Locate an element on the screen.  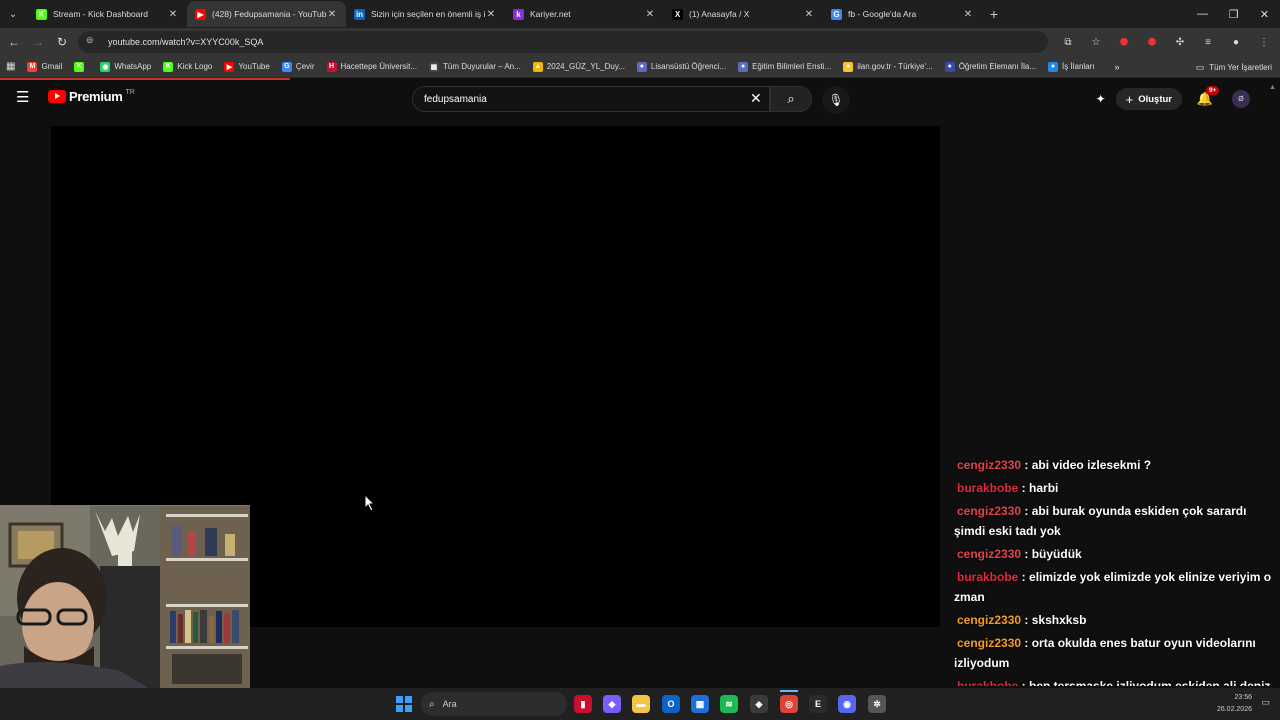
bookmark-label: İş İlanları is located at coordinates (1078, 66).